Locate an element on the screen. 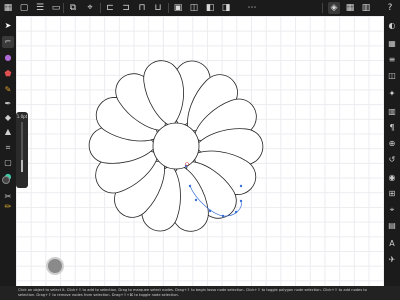 The image size is (400, 300). persona-export-icon: ▥ is located at coordinates (366, 8).